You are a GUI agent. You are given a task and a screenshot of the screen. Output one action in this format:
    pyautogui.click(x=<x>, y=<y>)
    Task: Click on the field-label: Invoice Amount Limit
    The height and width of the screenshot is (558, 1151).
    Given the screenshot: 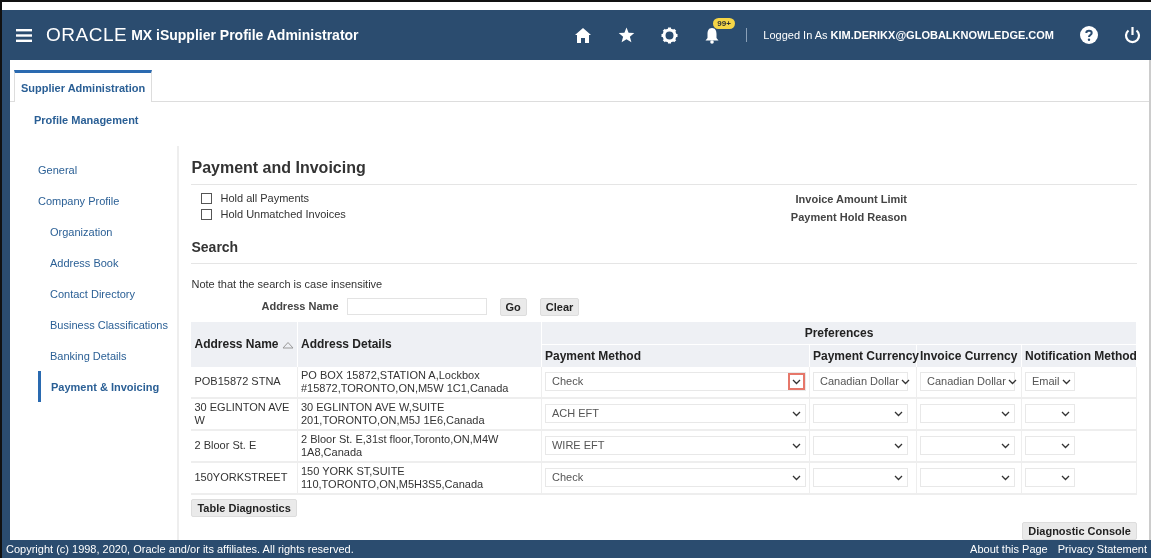 What is the action you would take?
    pyautogui.click(x=851, y=199)
    